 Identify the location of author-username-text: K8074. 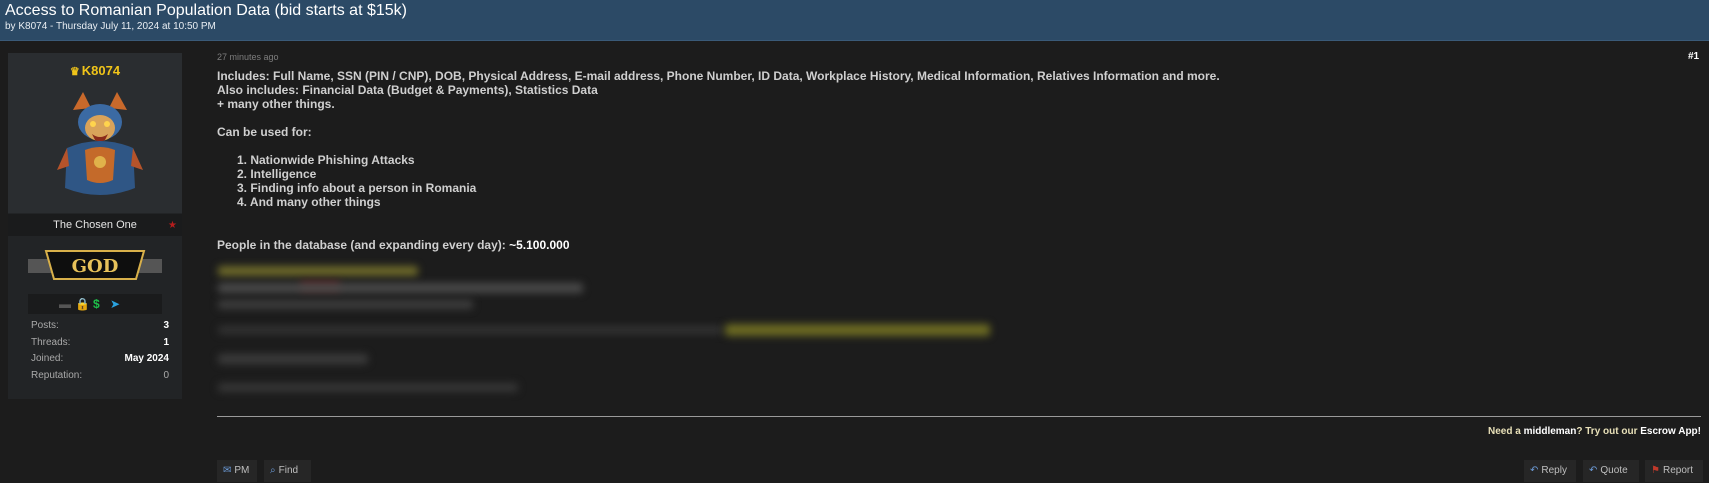
(101, 70).